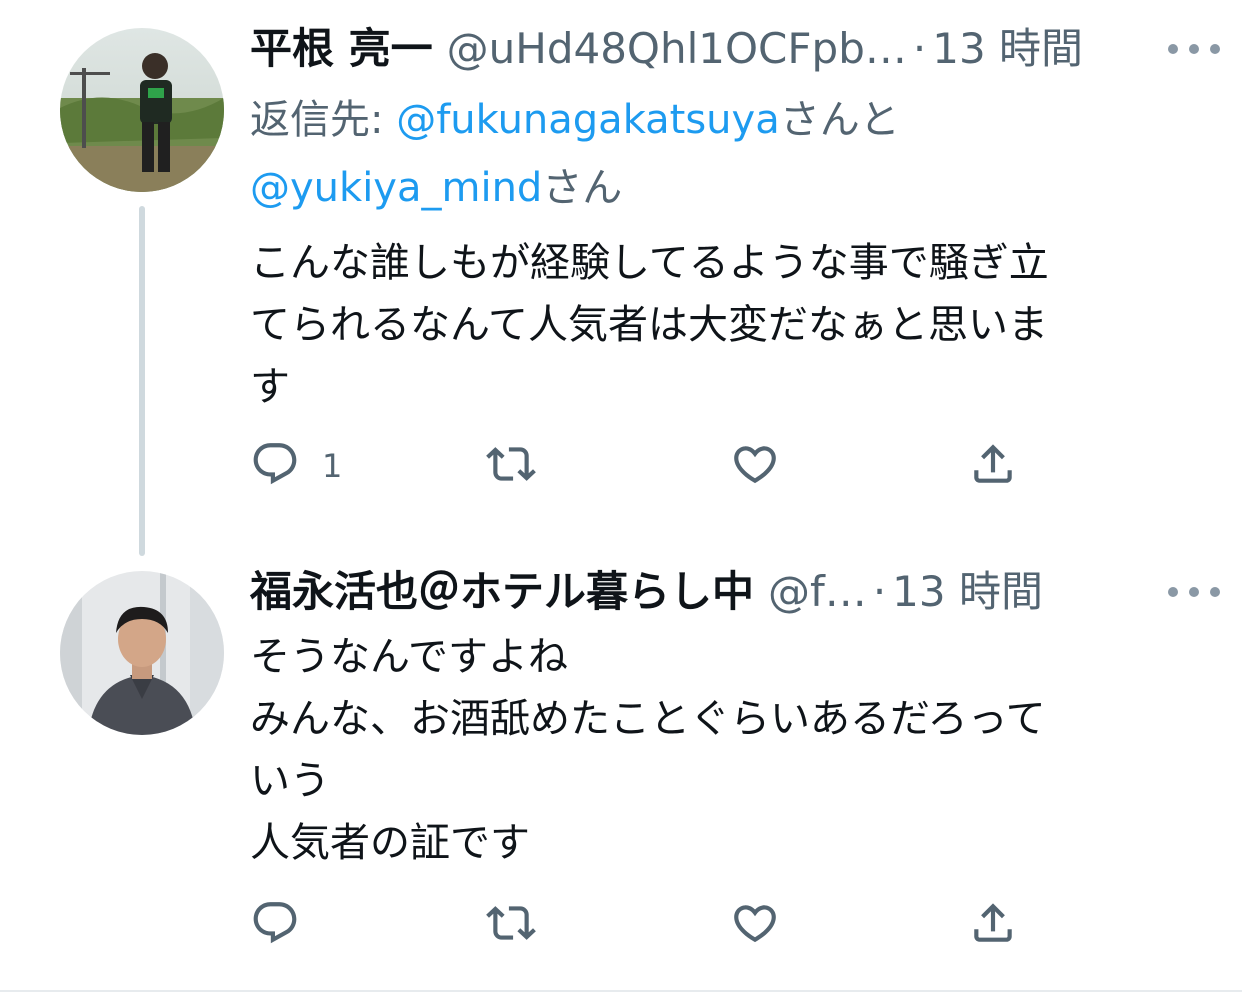 This screenshot has width=1242, height=1000. I want to click on tweet-text-line: みんな、お酒舐めたことぐらいあるだろって, so click(648, 719).